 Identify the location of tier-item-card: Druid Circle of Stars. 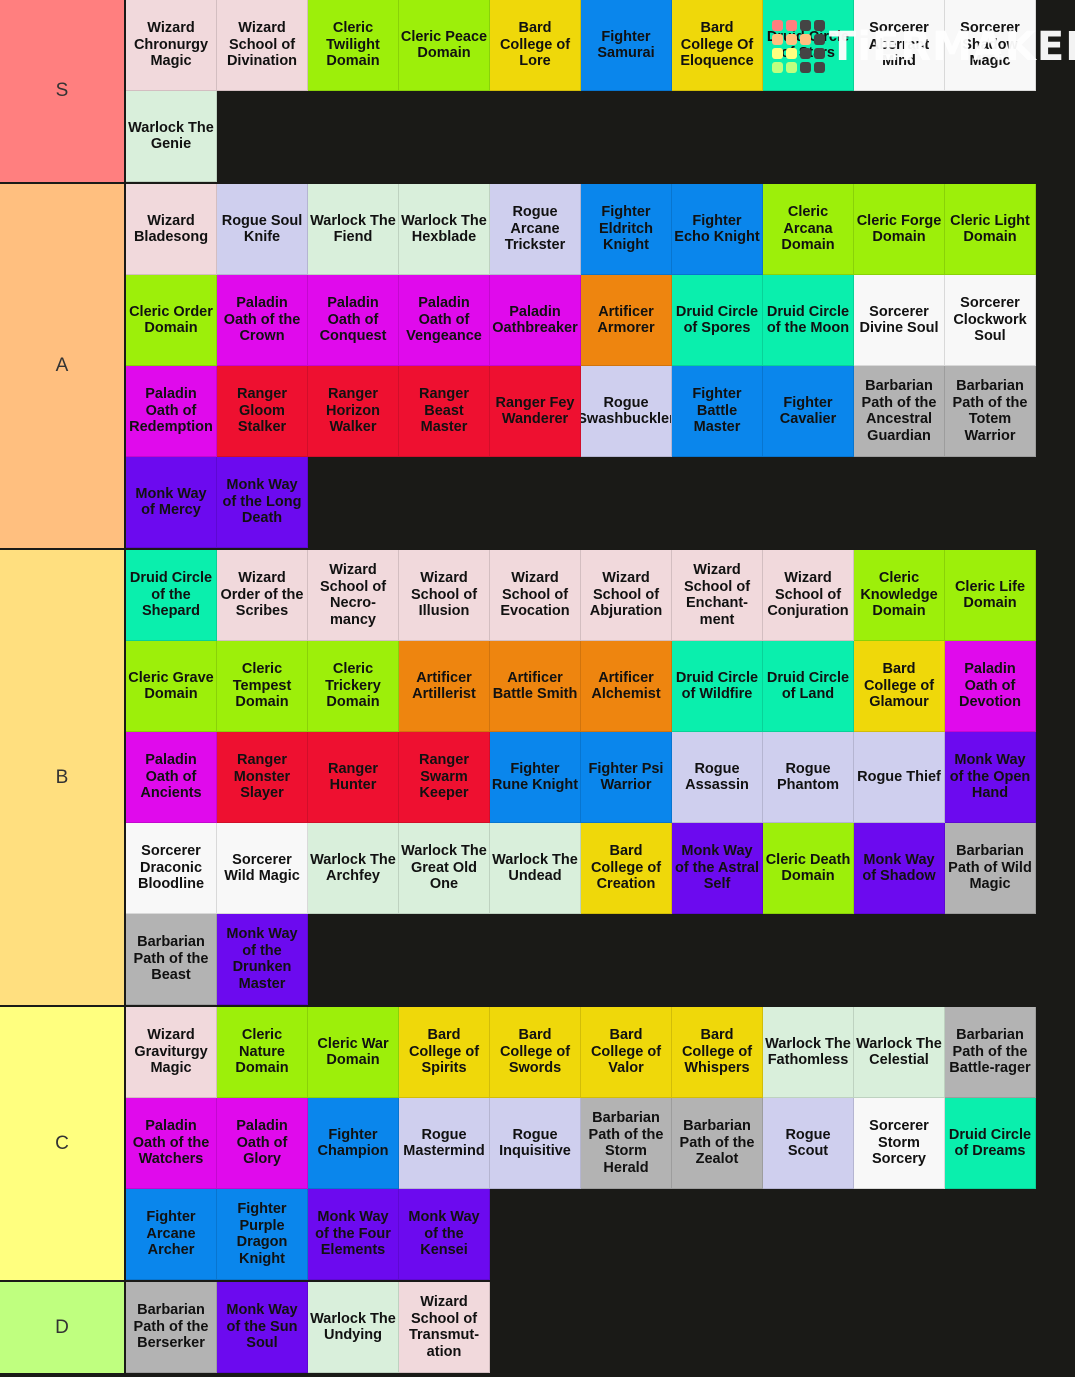
(808, 45).